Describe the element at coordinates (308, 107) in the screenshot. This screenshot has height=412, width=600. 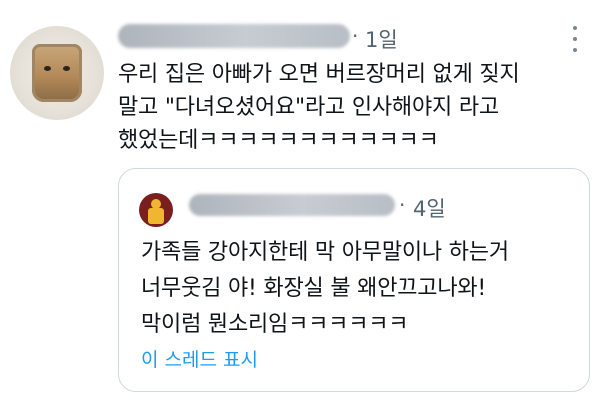
I see `tweet-text-line: 말고 "다녀오셨어요"라고 인사해야지 라고` at that location.